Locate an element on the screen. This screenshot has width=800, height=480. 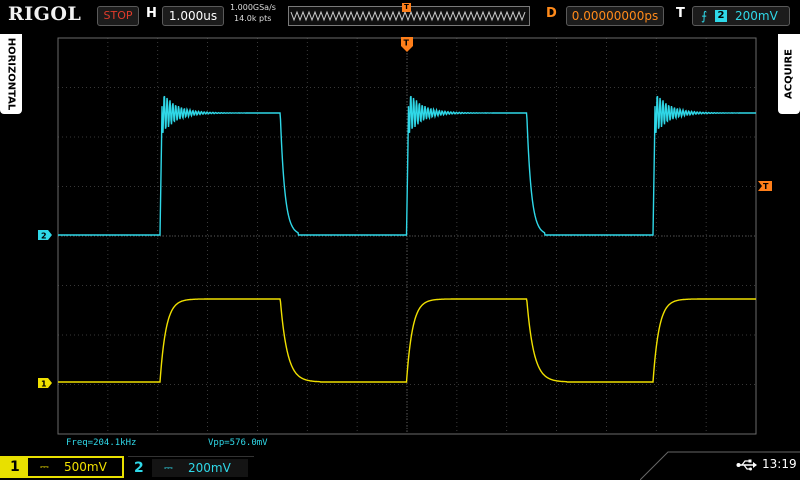
ch1-marker-label: 1 is located at coordinates (44, 384).